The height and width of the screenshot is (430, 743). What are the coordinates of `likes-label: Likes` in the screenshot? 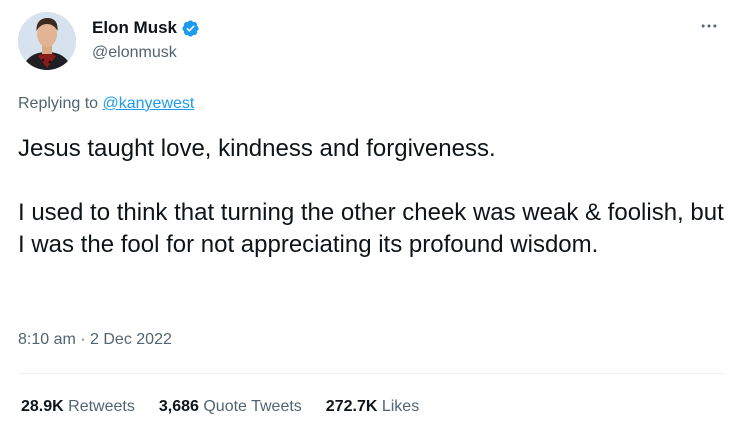 It's located at (400, 406).